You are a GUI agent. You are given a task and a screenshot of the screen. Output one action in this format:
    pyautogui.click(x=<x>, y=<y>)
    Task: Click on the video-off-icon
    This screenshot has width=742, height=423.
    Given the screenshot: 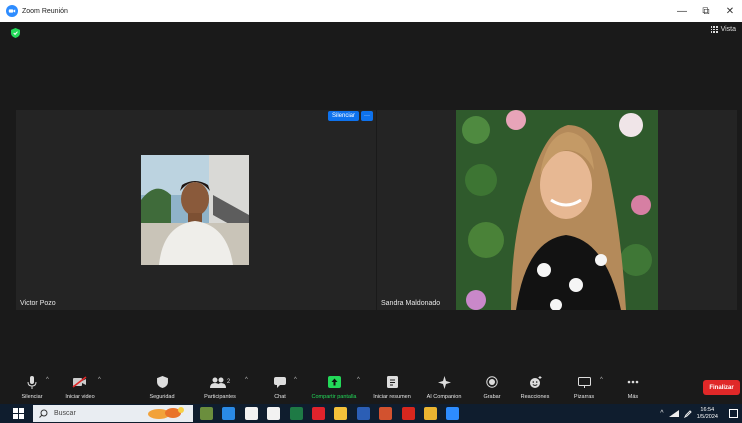 What is the action you would take?
    pyautogui.click(x=80, y=382)
    